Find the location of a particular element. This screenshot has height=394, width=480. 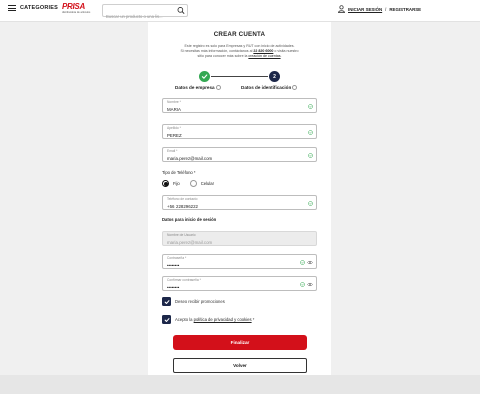

username-label: Nombre de Usuario is located at coordinates (181, 235).